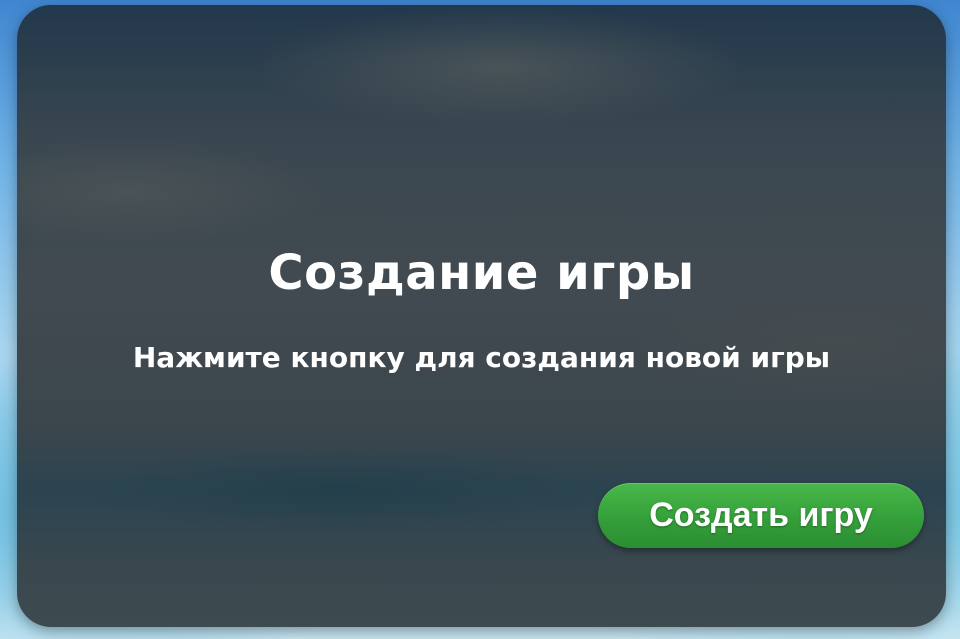  What do you see at coordinates (481, 273) in the screenshot?
I see `page-title: Создание игры` at bounding box center [481, 273].